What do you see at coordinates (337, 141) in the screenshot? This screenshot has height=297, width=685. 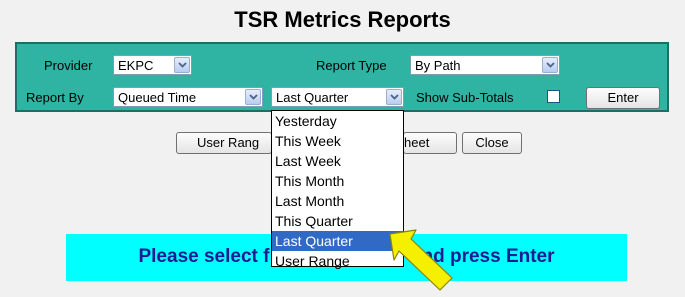 I see `dropdown-option-this-week: This Week` at bounding box center [337, 141].